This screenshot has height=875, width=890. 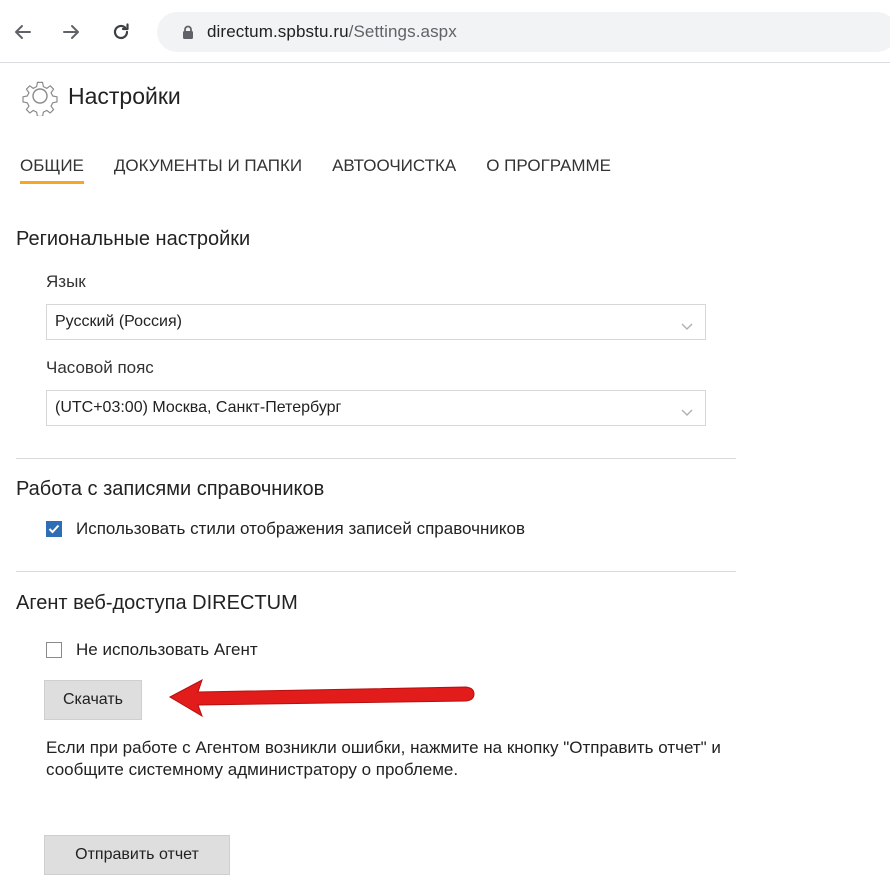 What do you see at coordinates (208, 167) in the screenshot?
I see `tab-documents-and-folders: ДОКУМЕНТЫ И ПАПКИ` at bounding box center [208, 167].